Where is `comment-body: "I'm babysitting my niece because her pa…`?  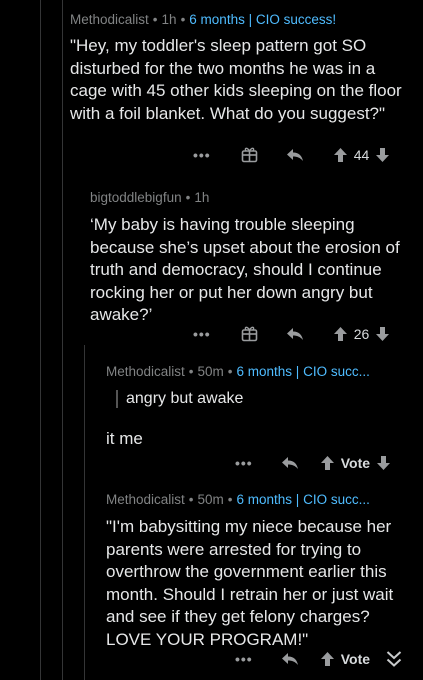 comment-body: "I'm babysitting my niece because her pa… is located at coordinates (250, 583).